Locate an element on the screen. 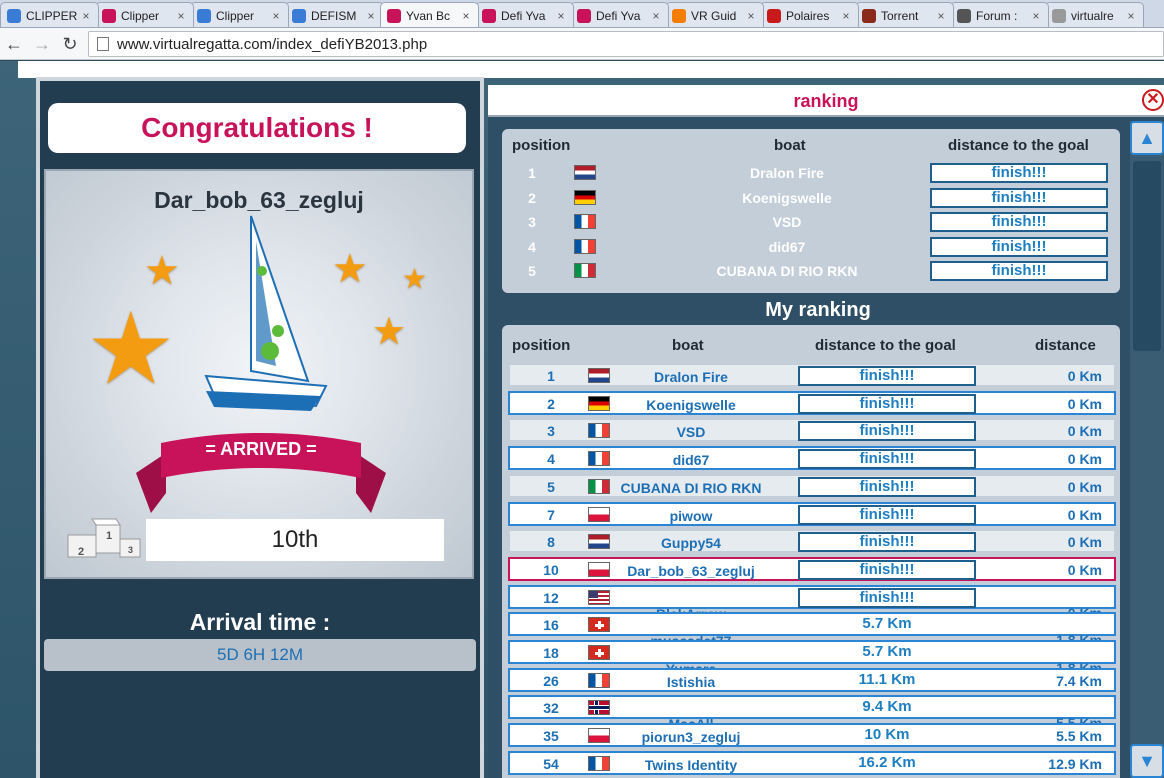 This screenshot has width=1164, height=778. ranking-row: 26 Istishia 11.1 Km 7.4 Km is located at coordinates (812, 680).